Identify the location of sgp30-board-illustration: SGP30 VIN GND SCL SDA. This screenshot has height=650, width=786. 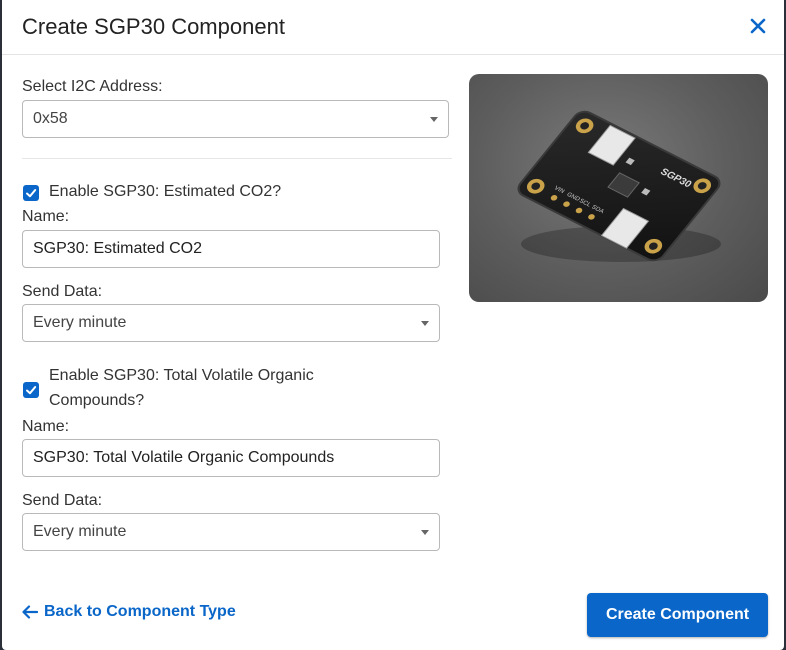
(619, 186).